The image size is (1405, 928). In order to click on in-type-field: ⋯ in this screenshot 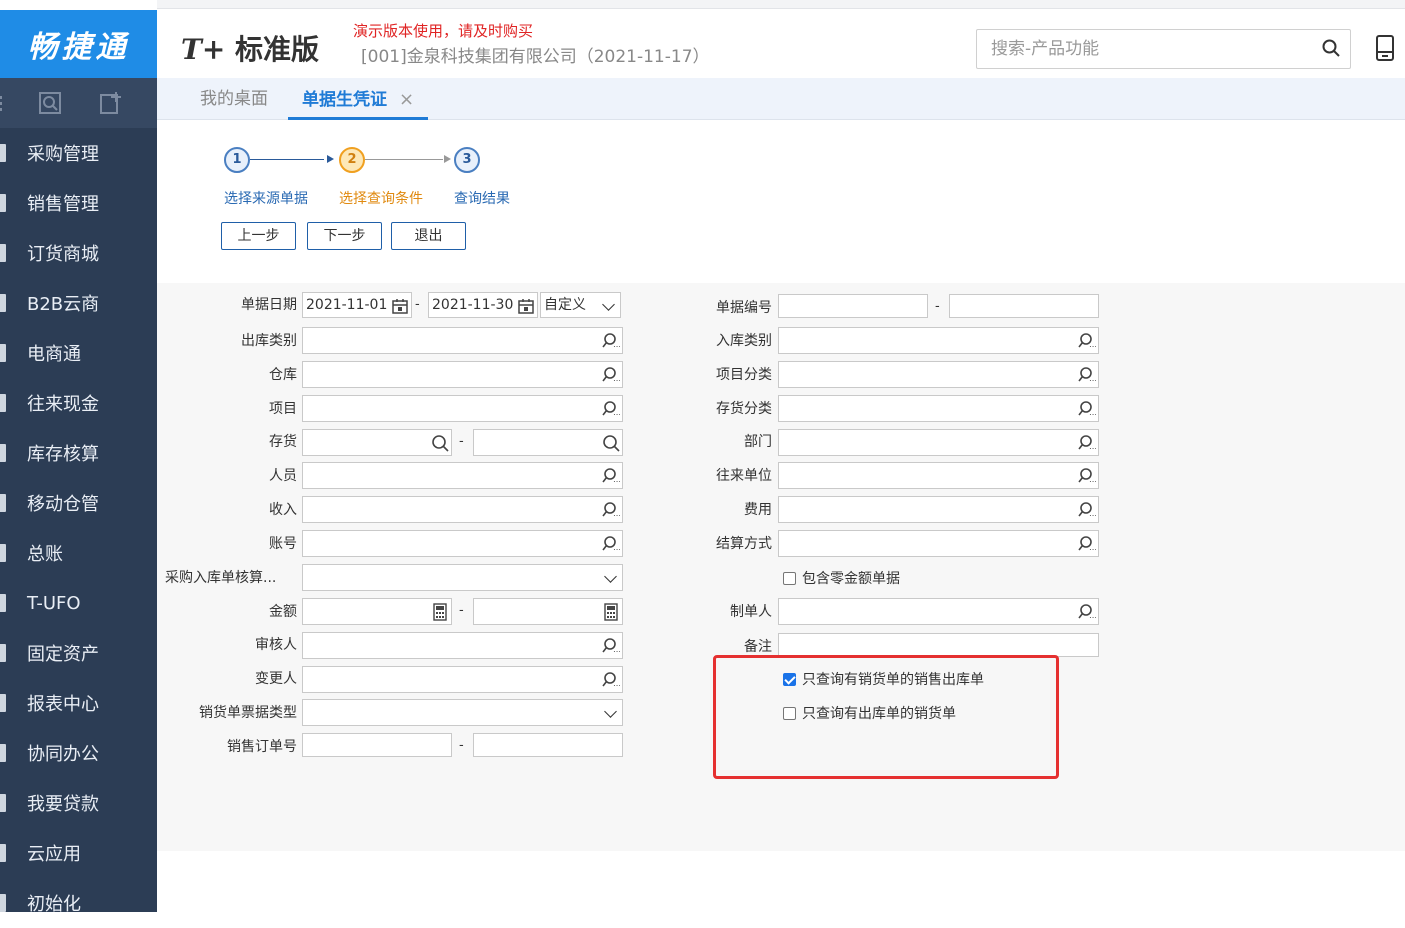, I will do `click(938, 340)`.